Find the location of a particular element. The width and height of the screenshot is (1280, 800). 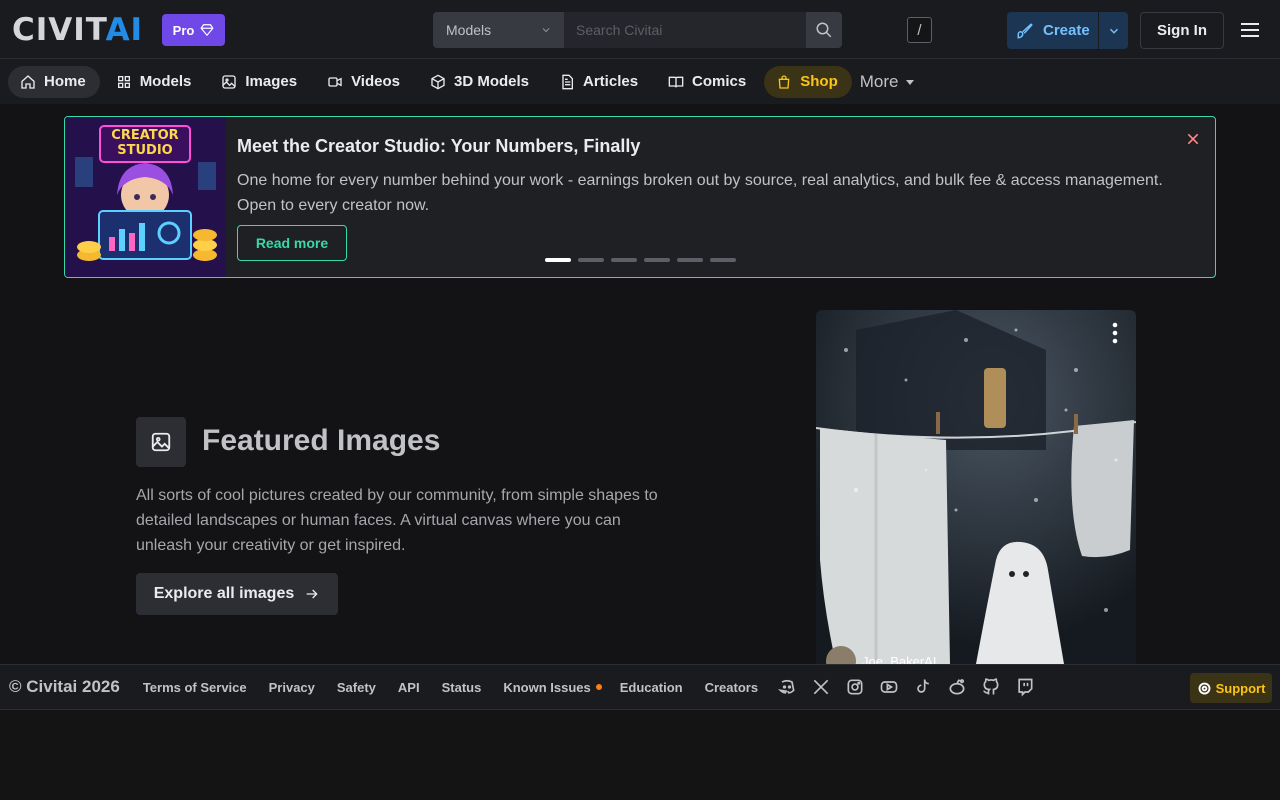

social-links is located at coordinates (906, 687).